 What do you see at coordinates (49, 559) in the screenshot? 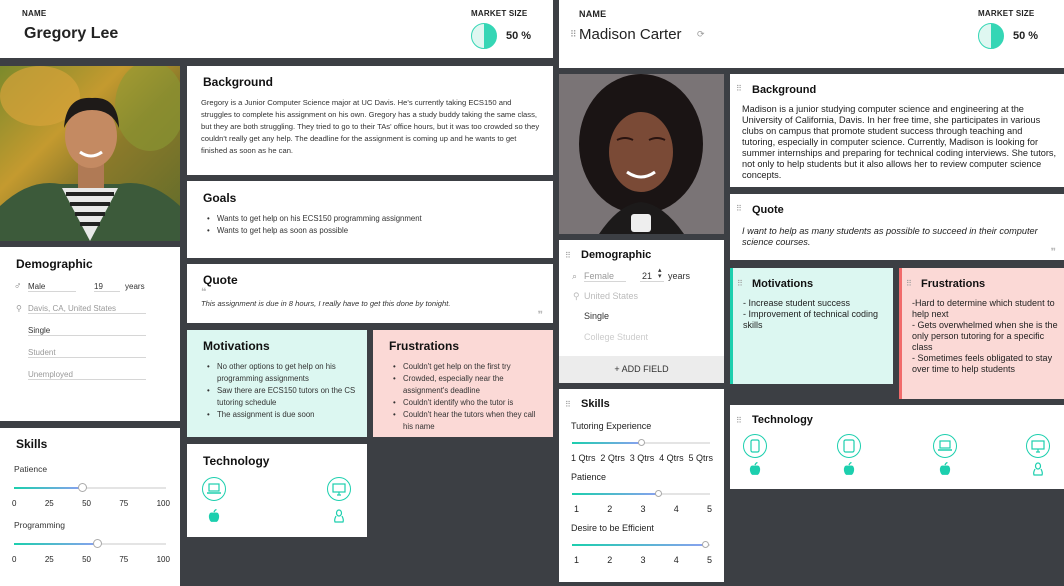
I see `tick-label: 25` at bounding box center [49, 559].